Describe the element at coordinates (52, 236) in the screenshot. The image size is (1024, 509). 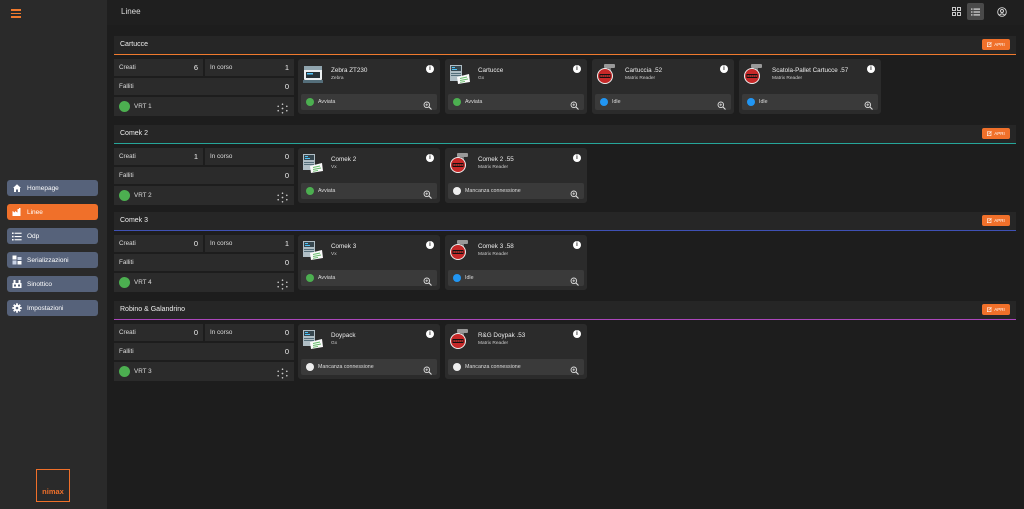
I see `sidebar-item-odp: Odp` at that location.